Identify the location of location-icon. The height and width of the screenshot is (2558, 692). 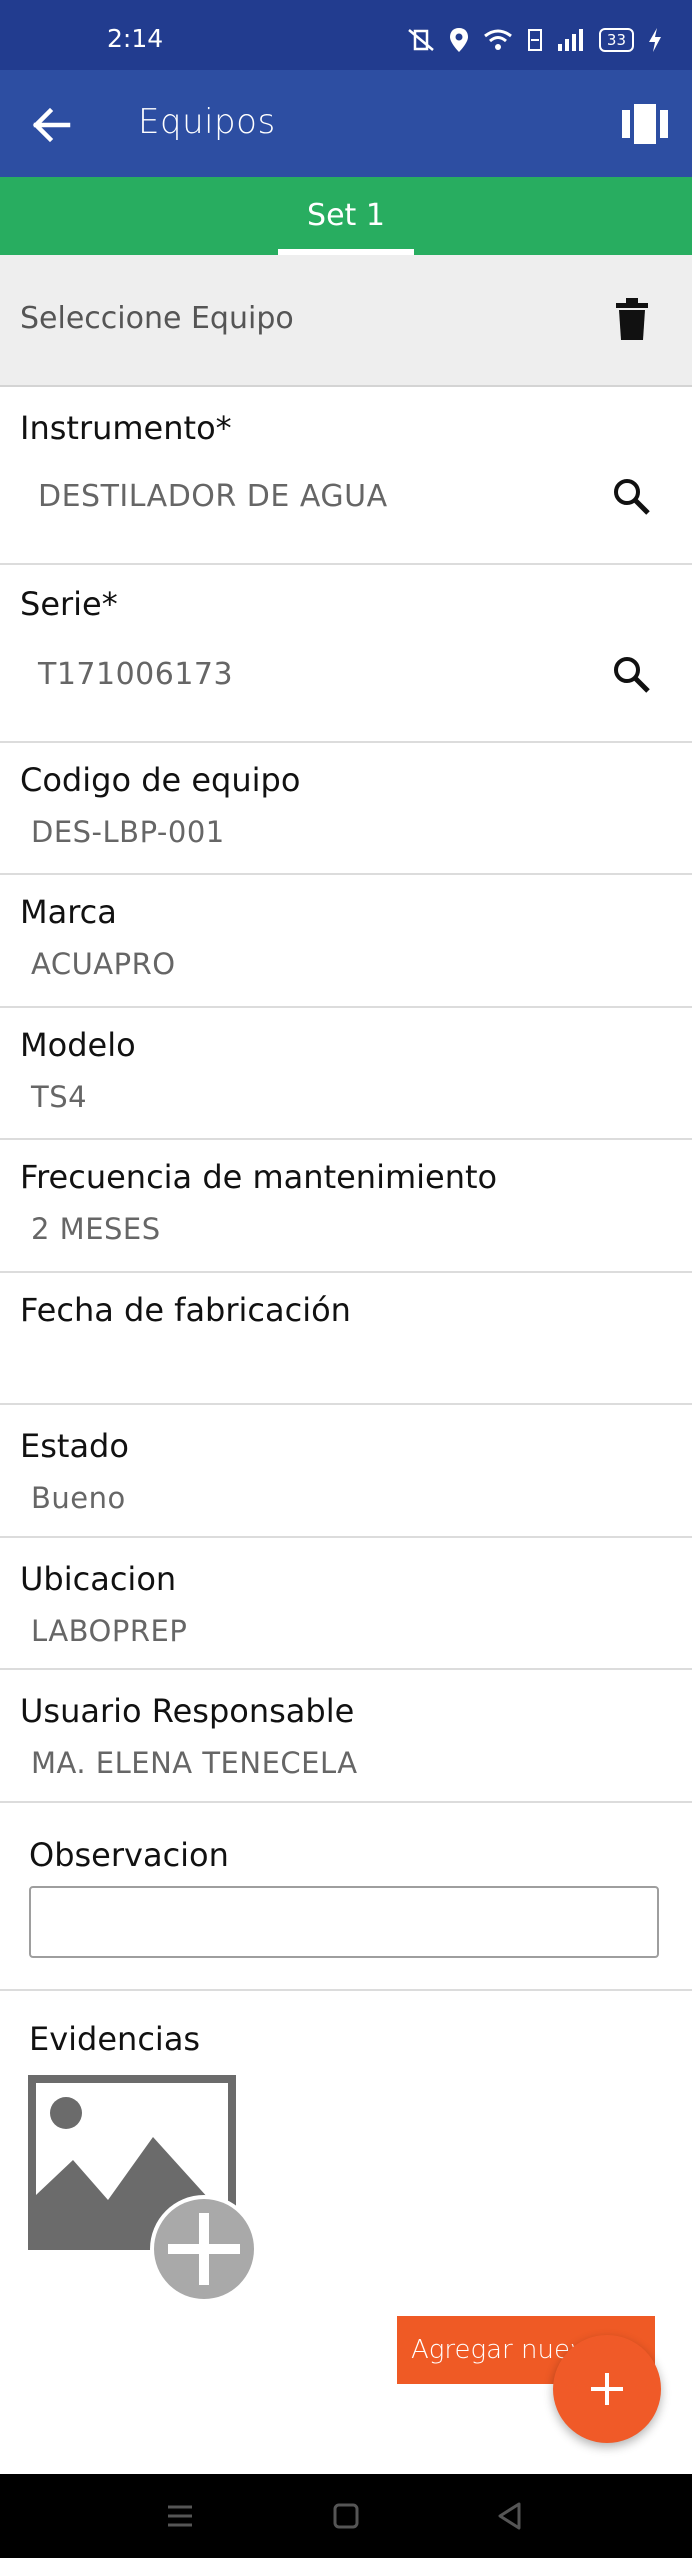
(458, 40).